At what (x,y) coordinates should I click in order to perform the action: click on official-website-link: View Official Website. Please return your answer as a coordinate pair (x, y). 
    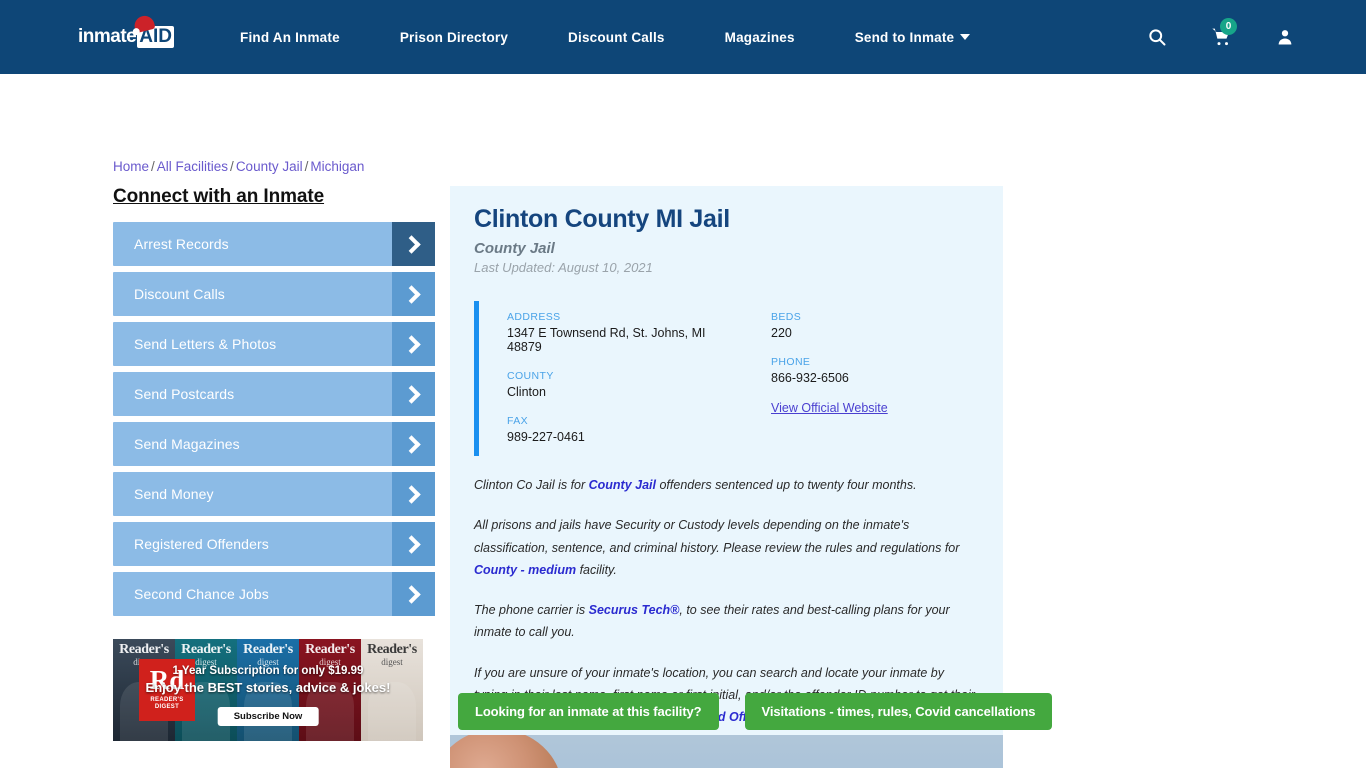
    Looking at the image, I should click on (875, 408).